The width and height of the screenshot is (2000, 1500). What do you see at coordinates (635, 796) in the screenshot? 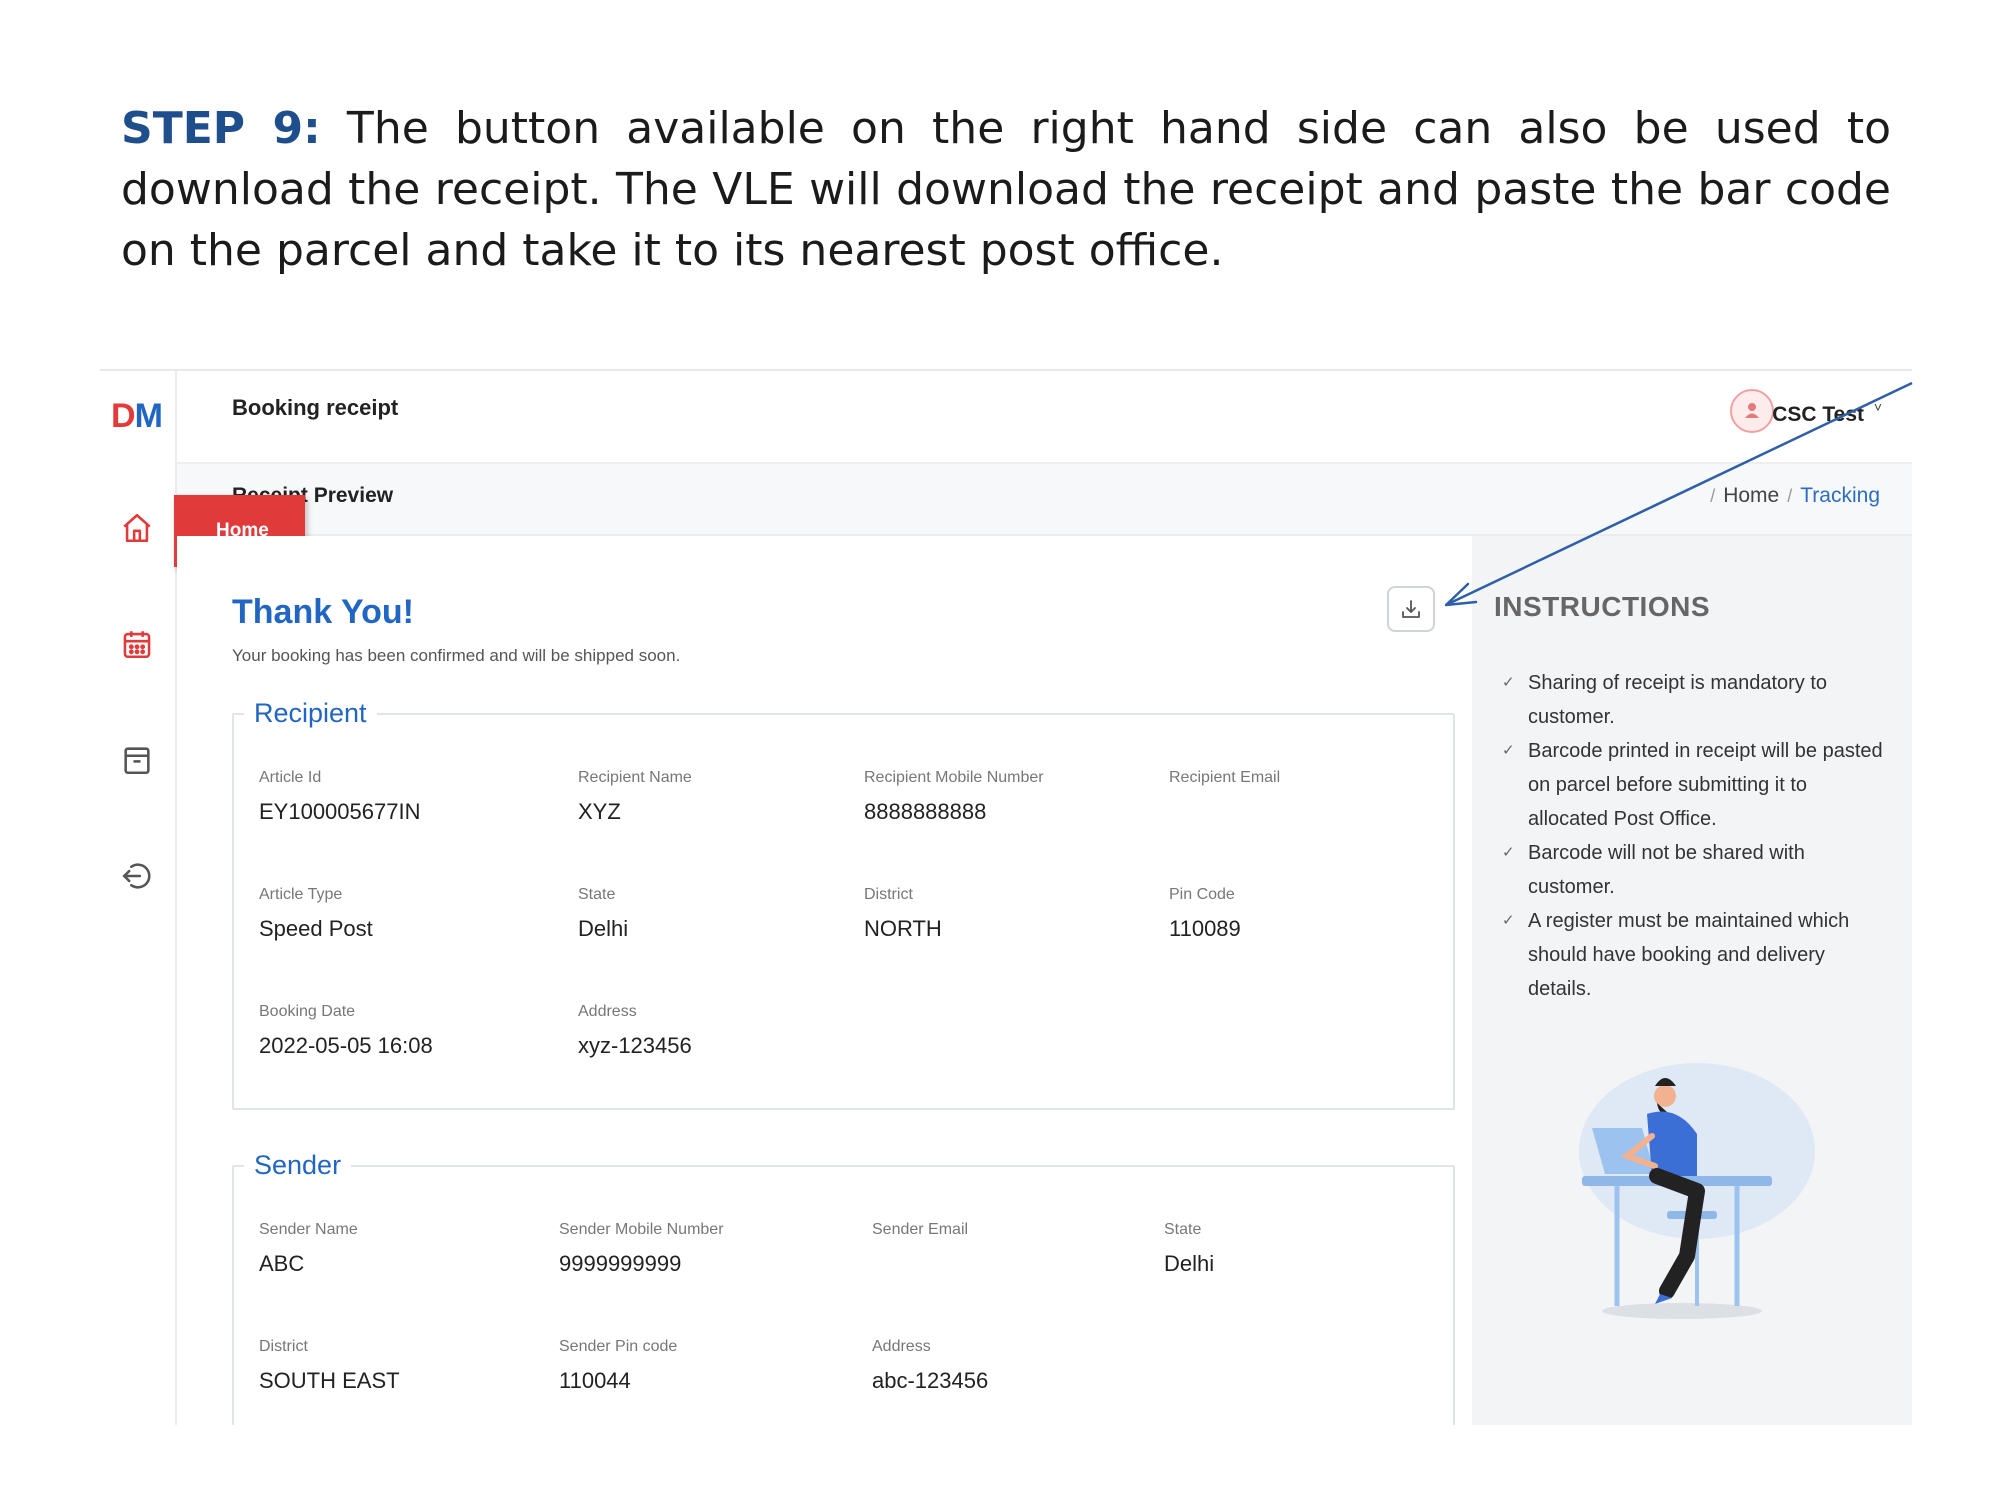
I see `field-recipient-name: Recipient Name XYZ` at bounding box center [635, 796].